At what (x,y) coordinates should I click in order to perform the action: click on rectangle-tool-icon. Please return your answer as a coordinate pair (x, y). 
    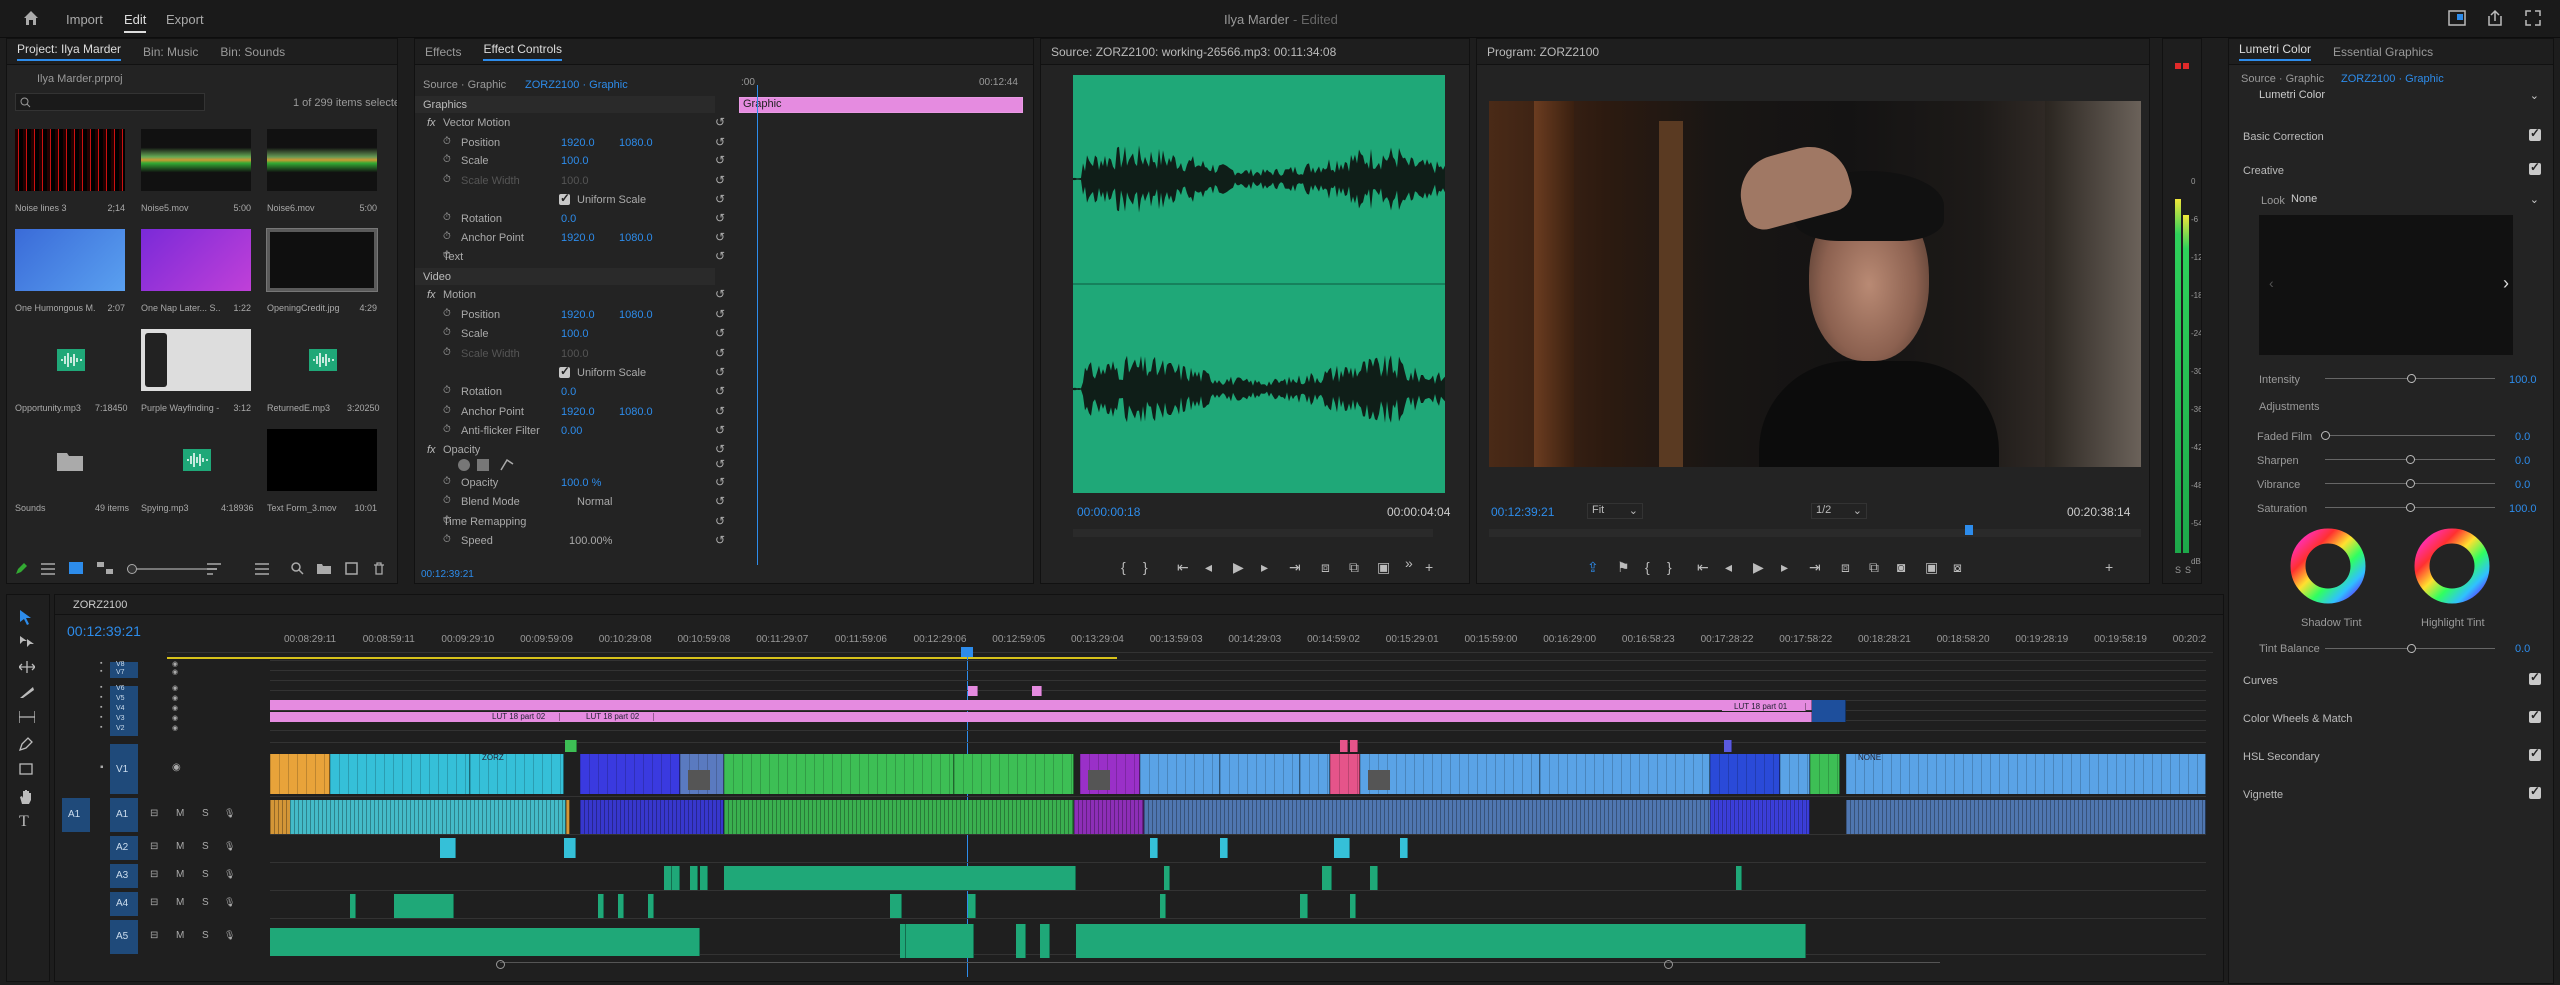
    Looking at the image, I should click on (26, 769).